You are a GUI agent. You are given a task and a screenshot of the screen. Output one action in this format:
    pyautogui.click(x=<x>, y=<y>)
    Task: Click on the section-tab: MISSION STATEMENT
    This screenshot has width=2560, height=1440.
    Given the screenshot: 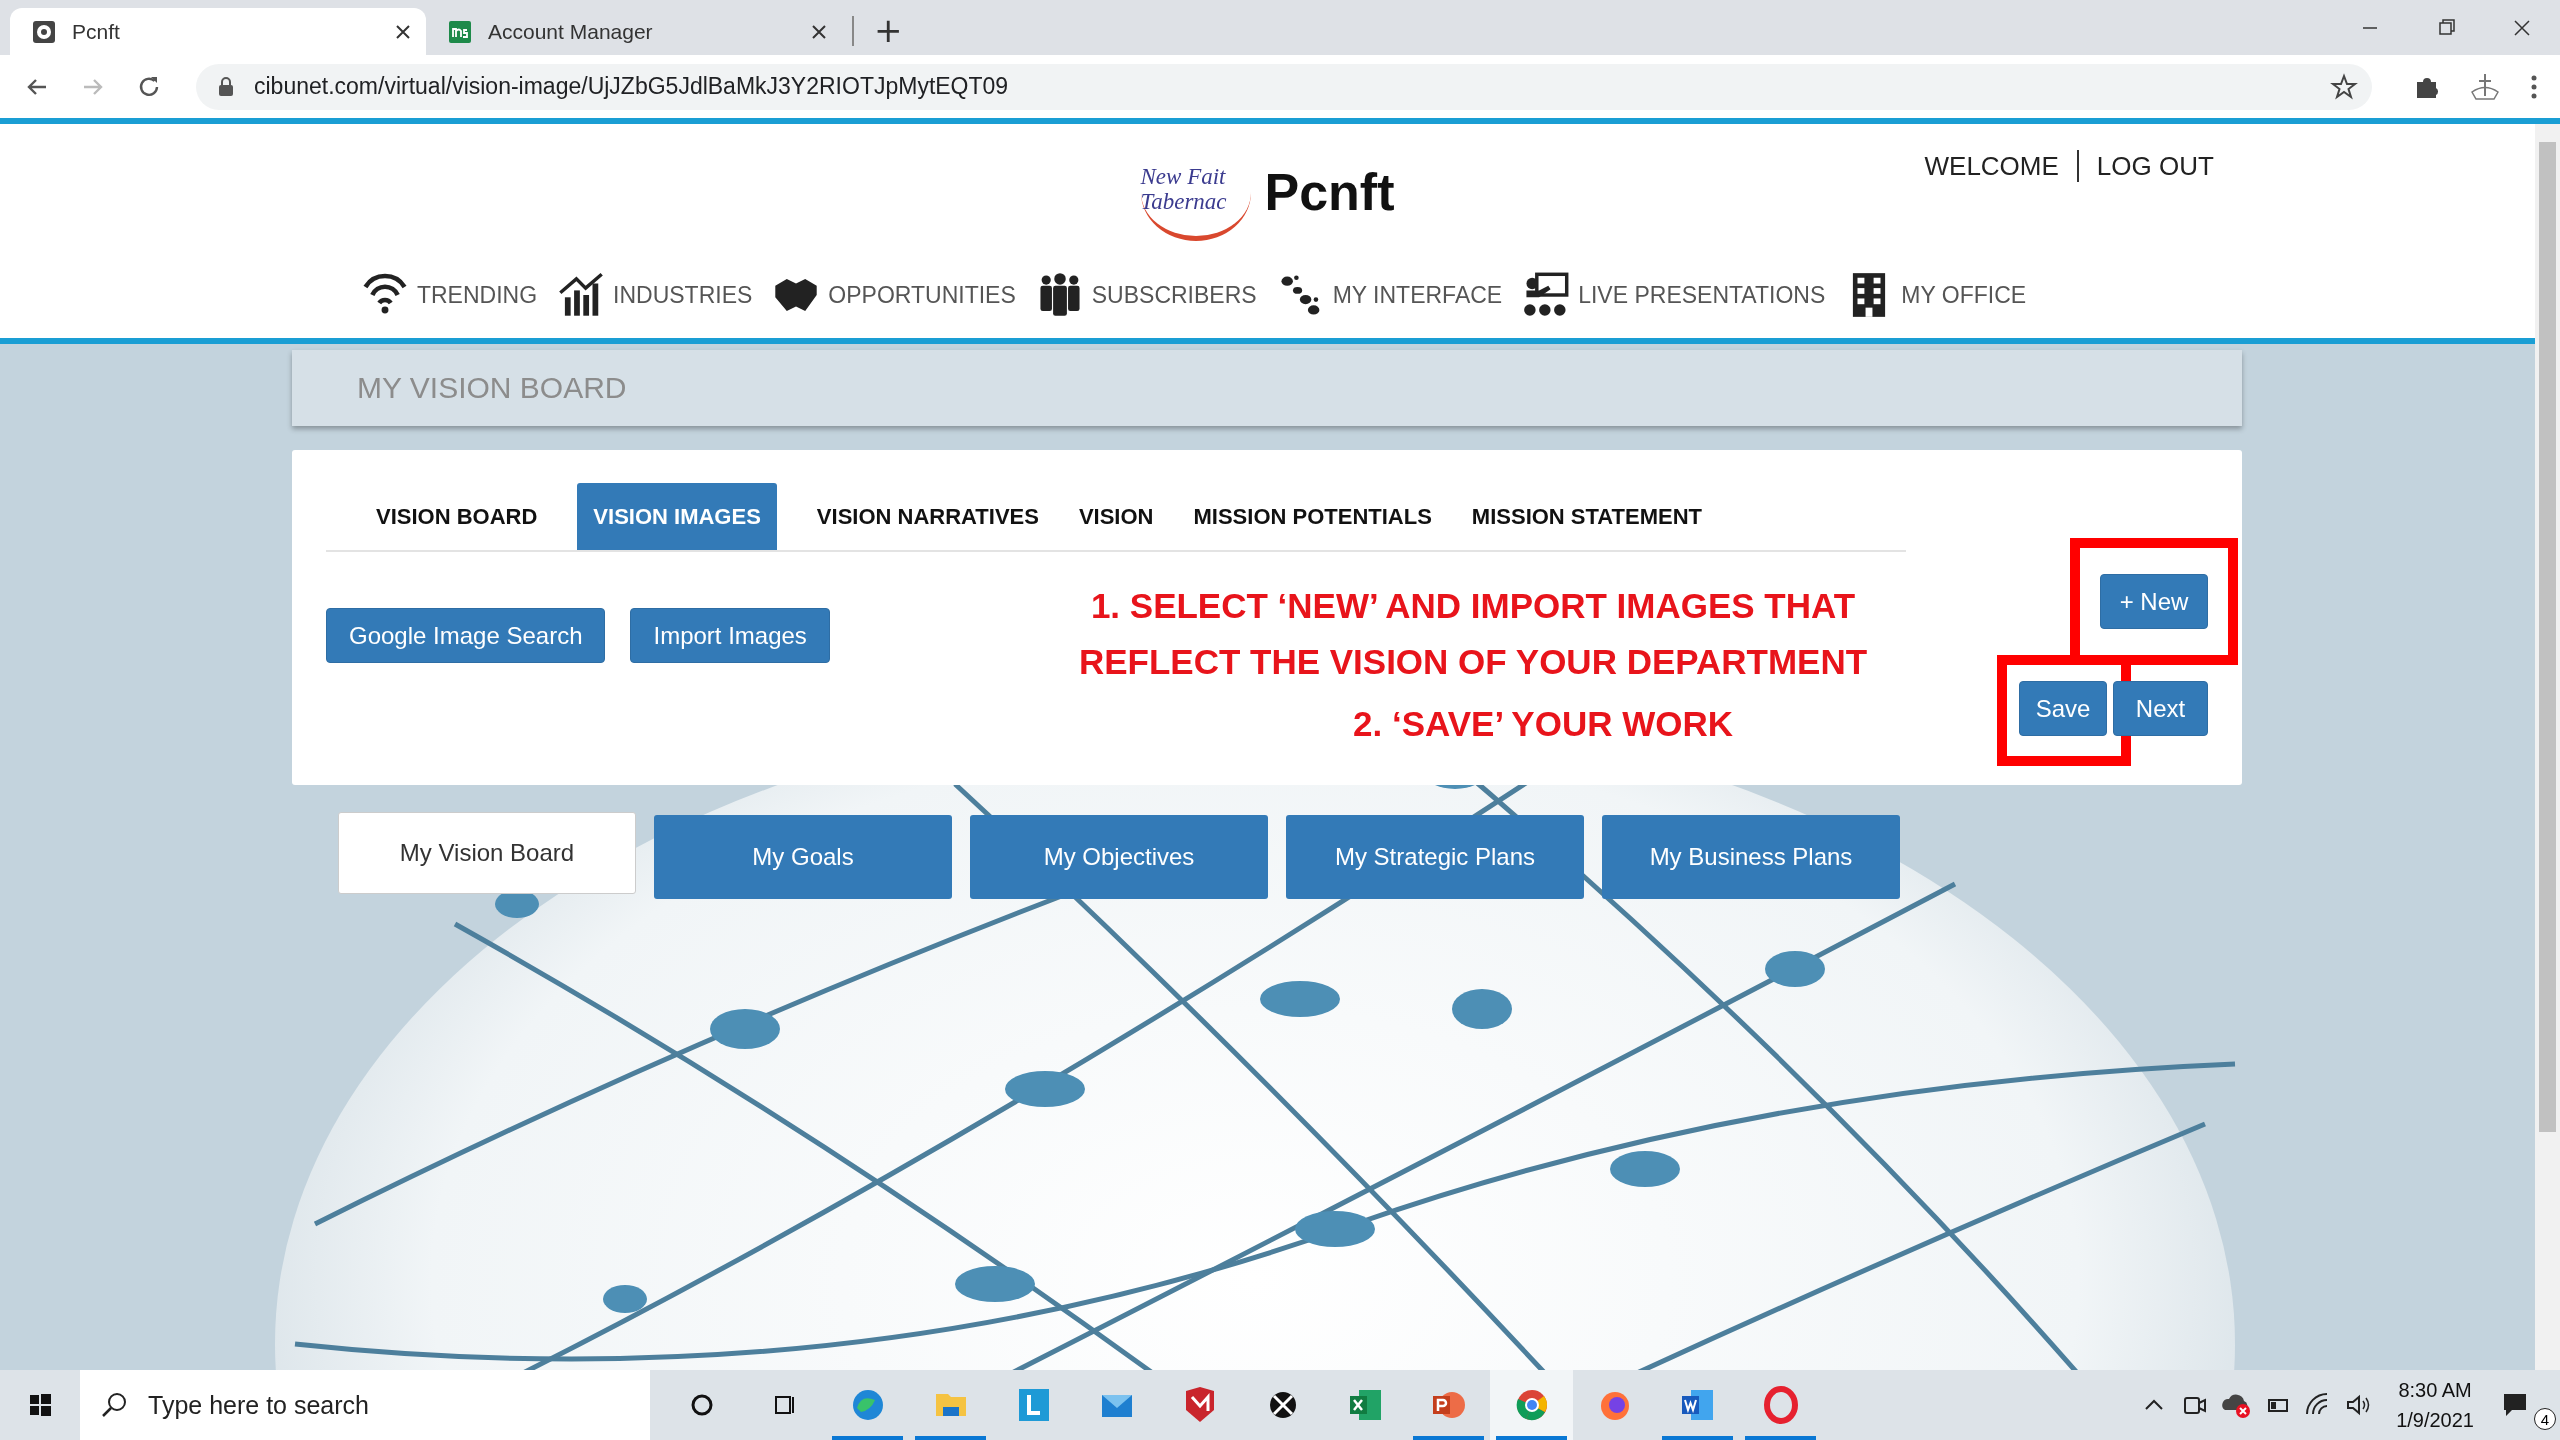 What is the action you would take?
    pyautogui.click(x=1587, y=516)
    